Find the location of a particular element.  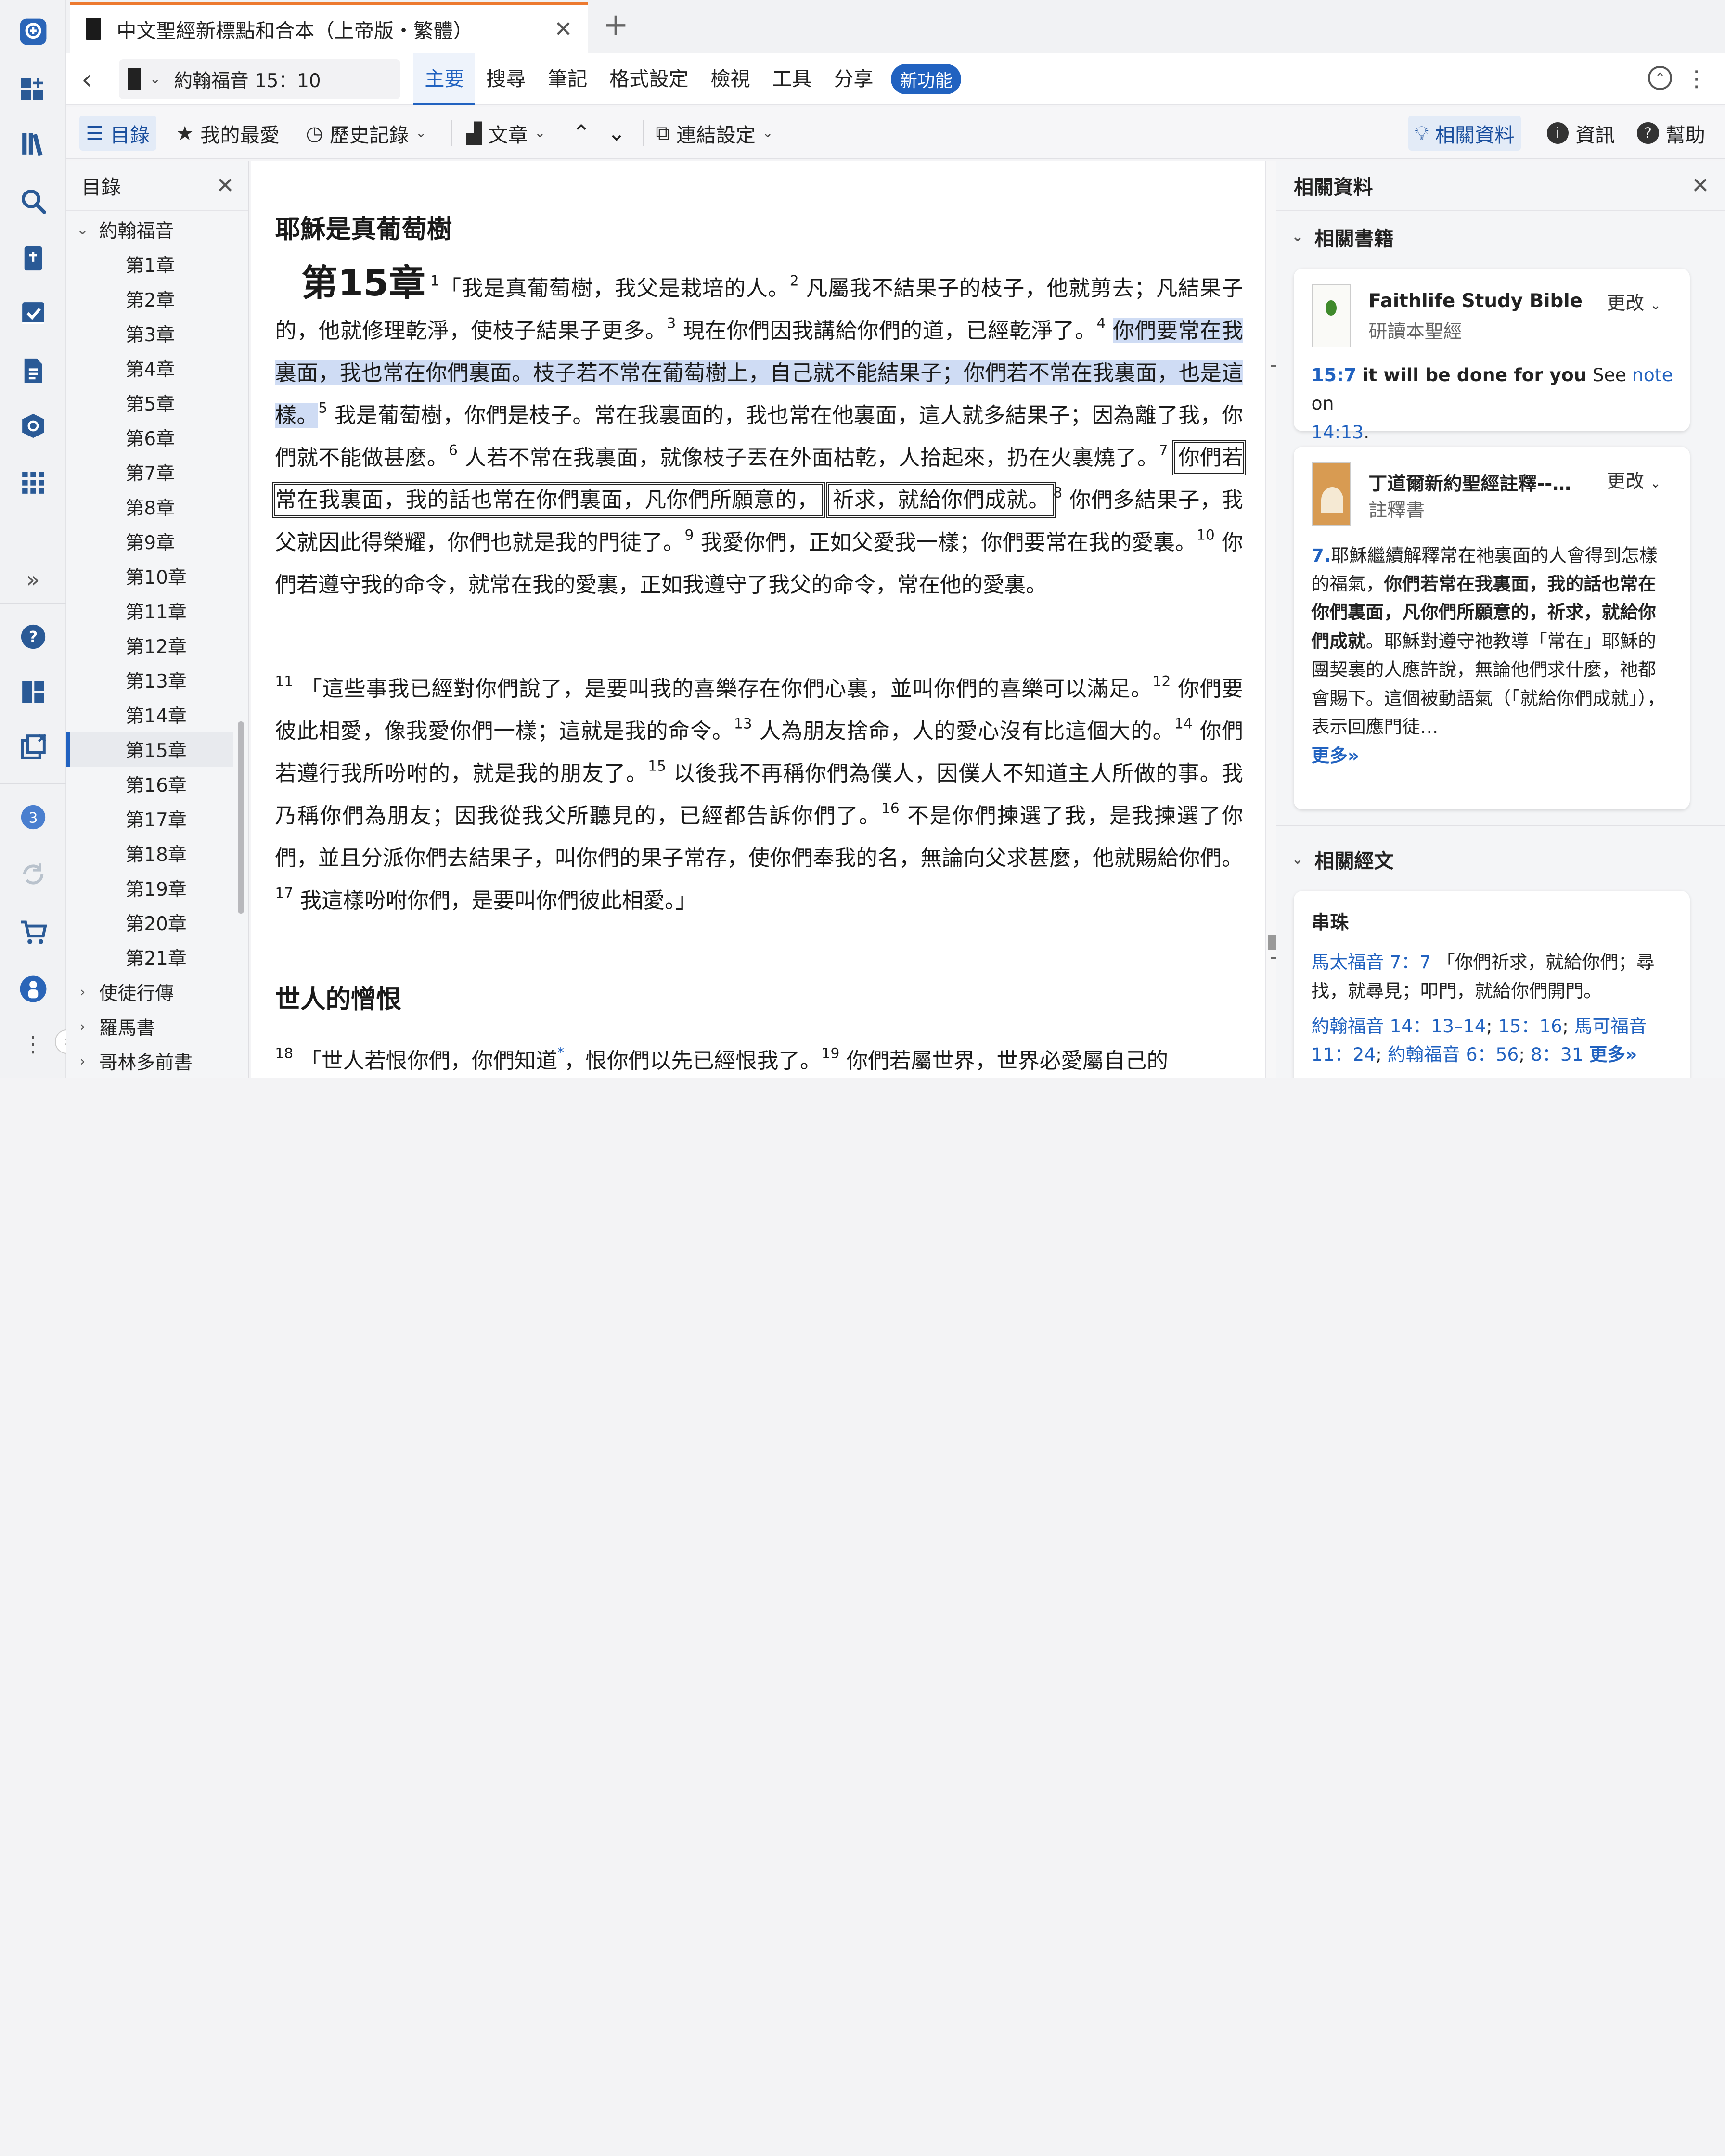

cart-icon is located at coordinates (33, 931).